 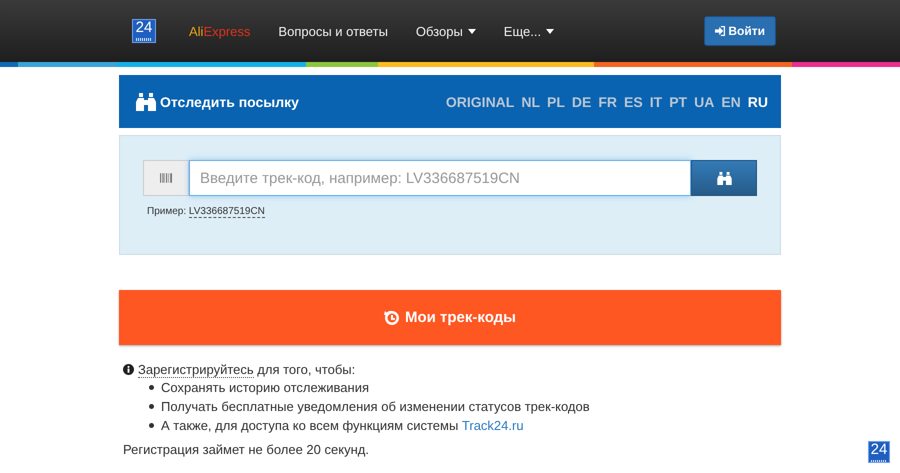 I want to click on corner-logo: 24, so click(x=879, y=452).